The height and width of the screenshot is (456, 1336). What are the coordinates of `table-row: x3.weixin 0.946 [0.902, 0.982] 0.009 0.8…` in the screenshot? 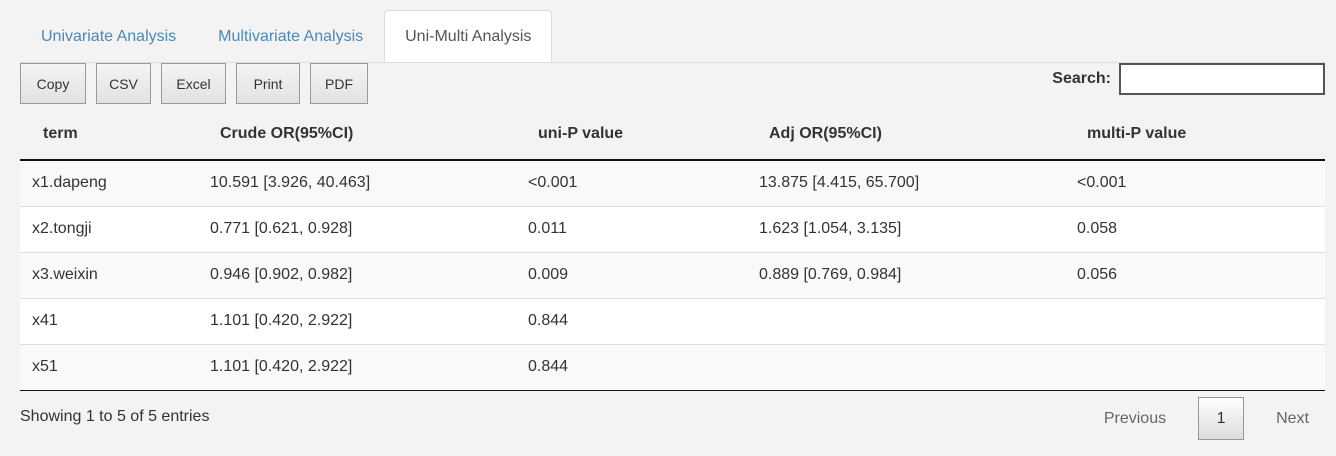 It's located at (672, 274).